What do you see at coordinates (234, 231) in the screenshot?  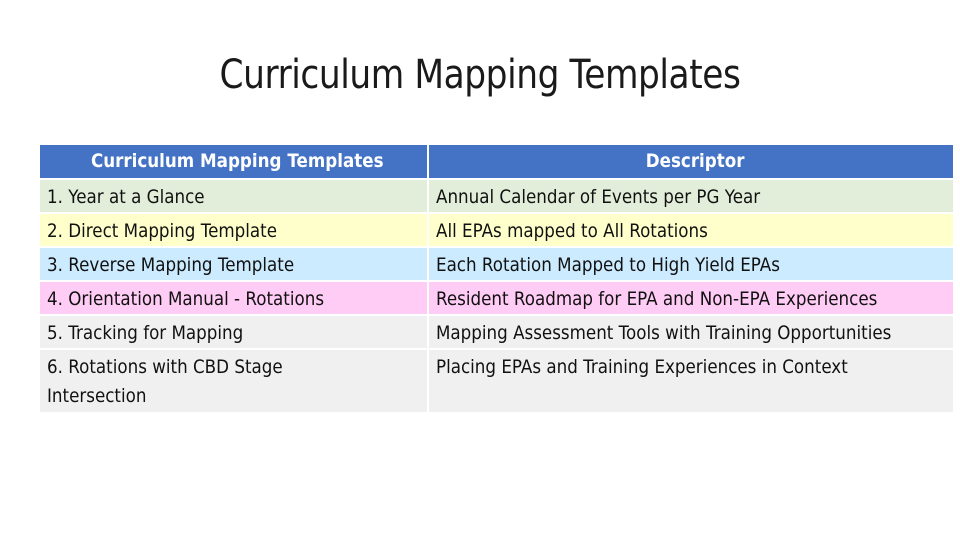 I see `template-cell: 2. Direct Mapping Template` at bounding box center [234, 231].